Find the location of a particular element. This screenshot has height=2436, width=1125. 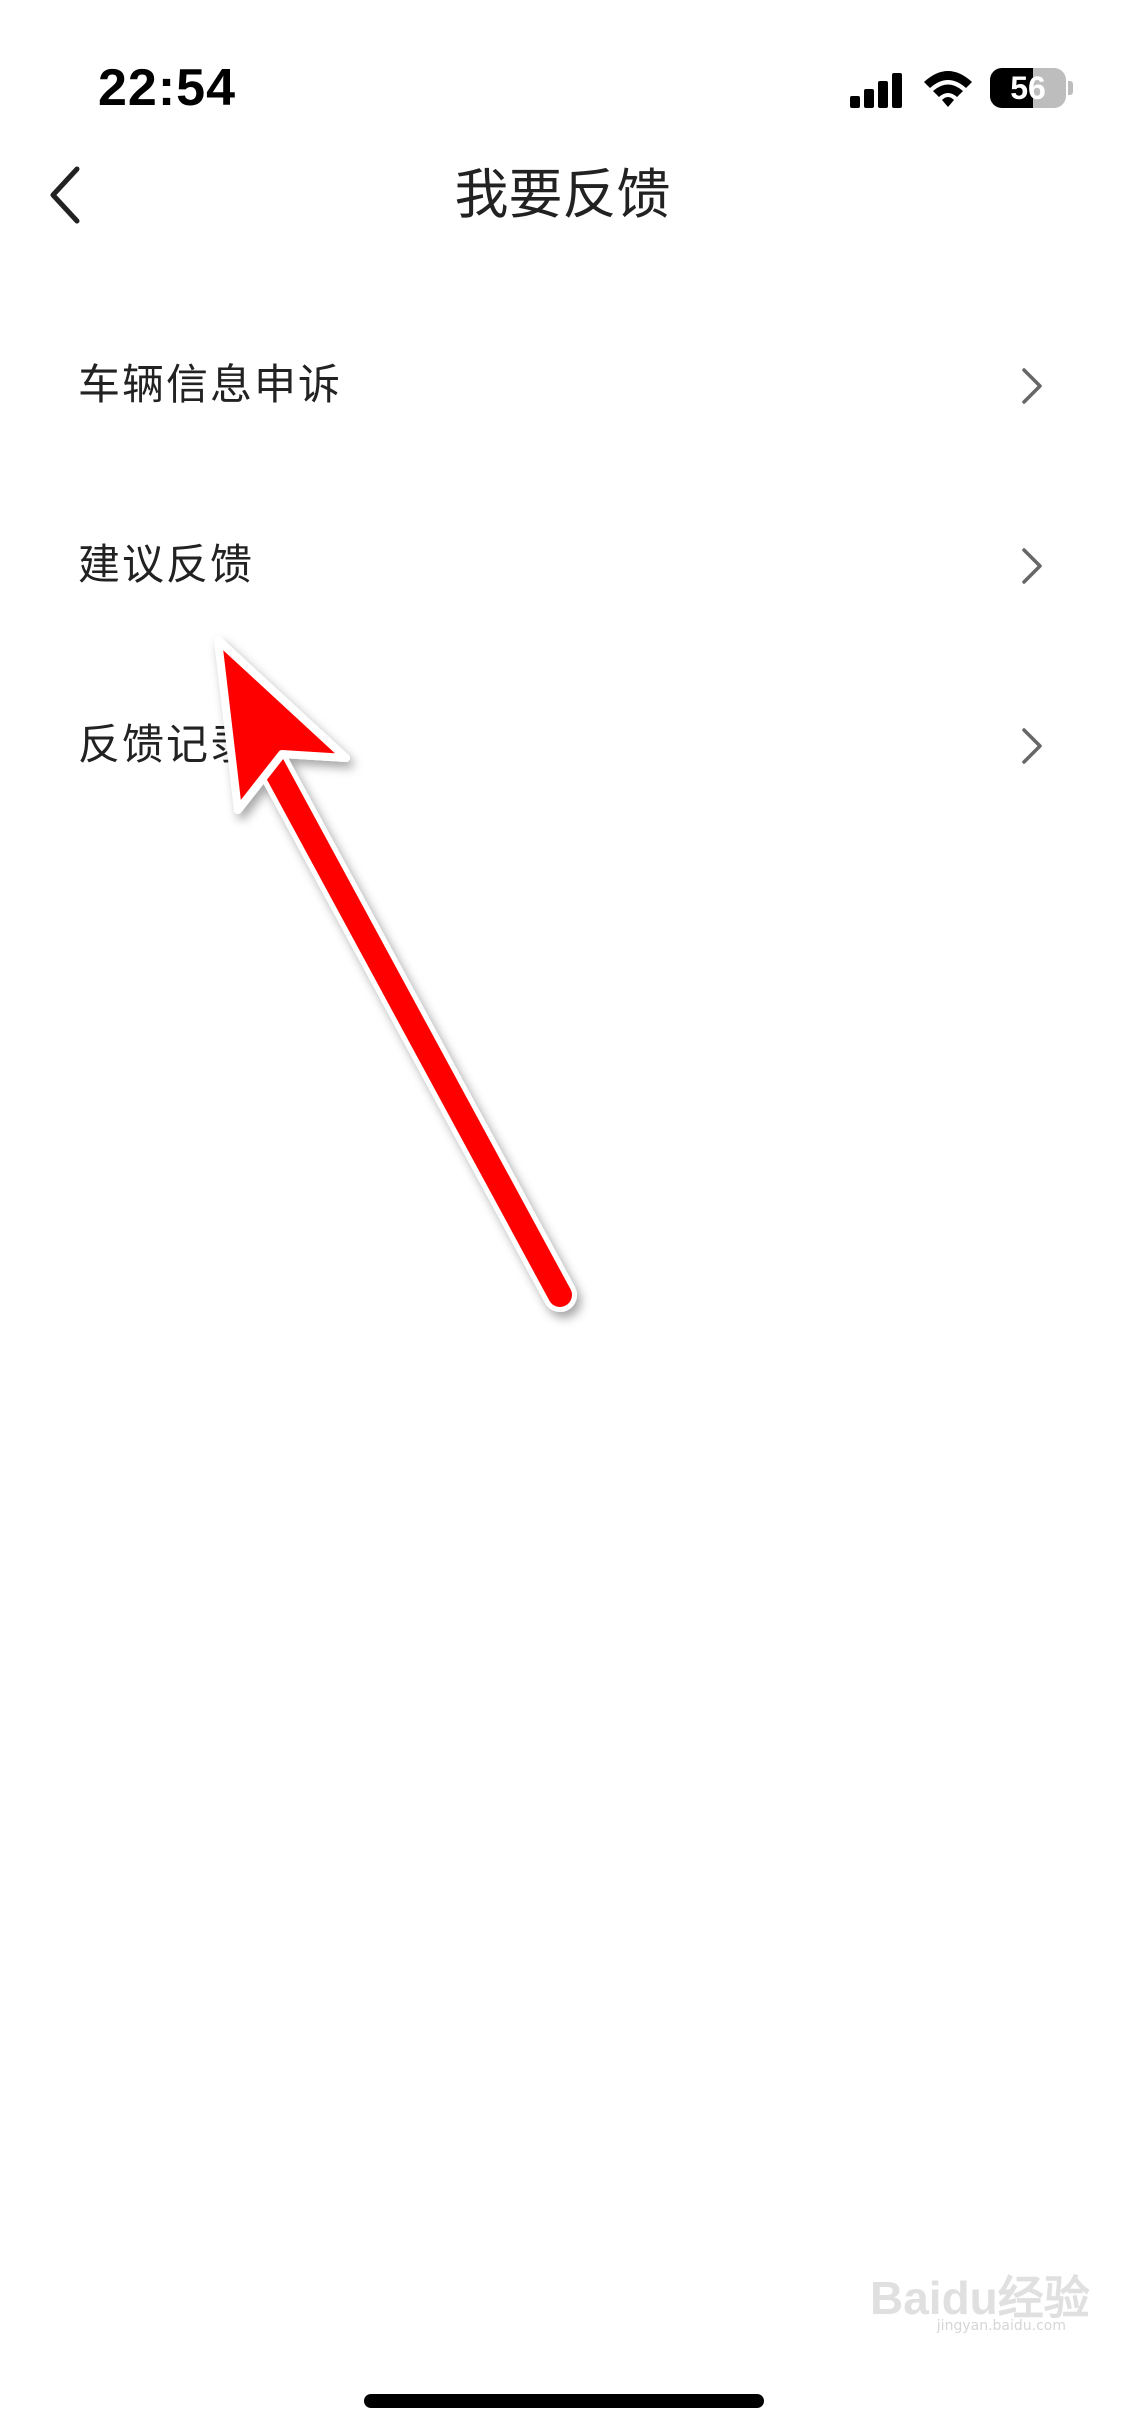

menu-item-feedback-records: 反馈记录 is located at coordinates (562, 750).